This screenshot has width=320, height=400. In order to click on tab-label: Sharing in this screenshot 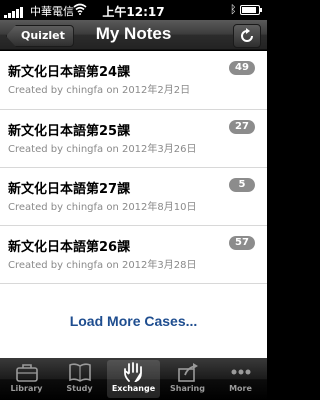, I will do `click(187, 388)`.